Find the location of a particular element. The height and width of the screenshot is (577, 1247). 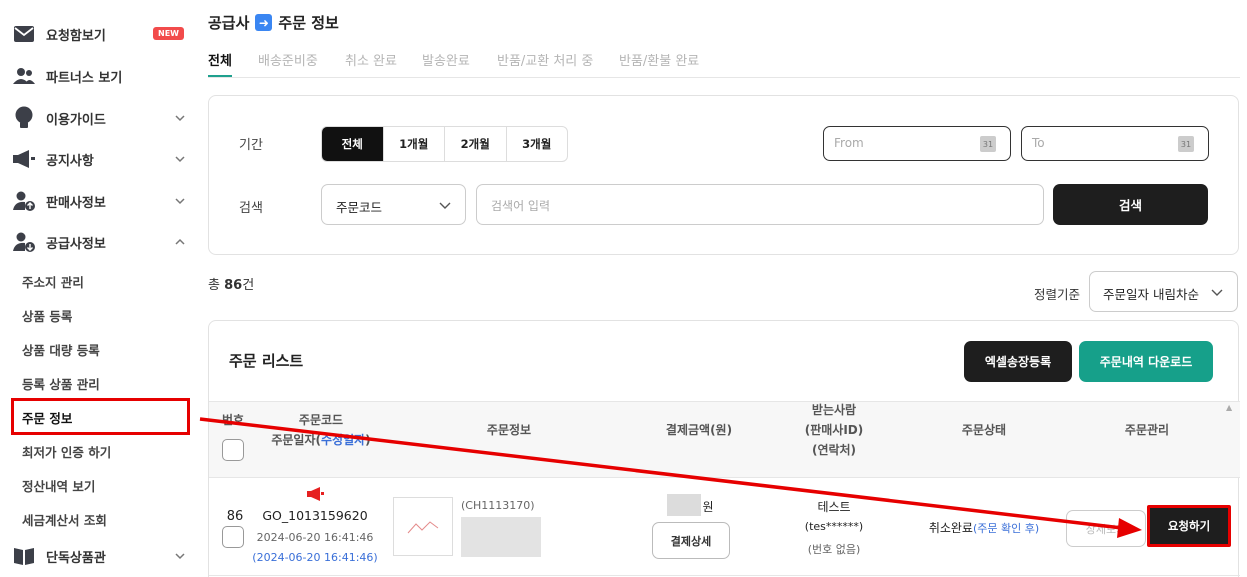

receiver-phone: (번호 없음) is located at coordinates (834, 549).